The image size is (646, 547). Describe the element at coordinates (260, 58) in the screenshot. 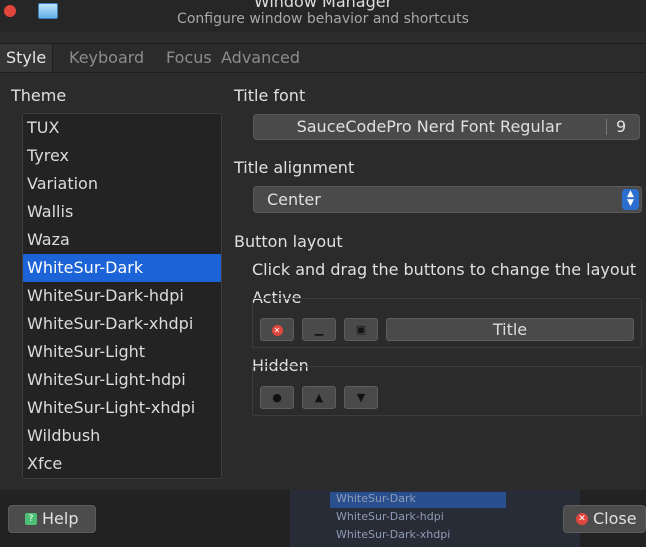

I see `tab-advanced: Advanced` at that location.